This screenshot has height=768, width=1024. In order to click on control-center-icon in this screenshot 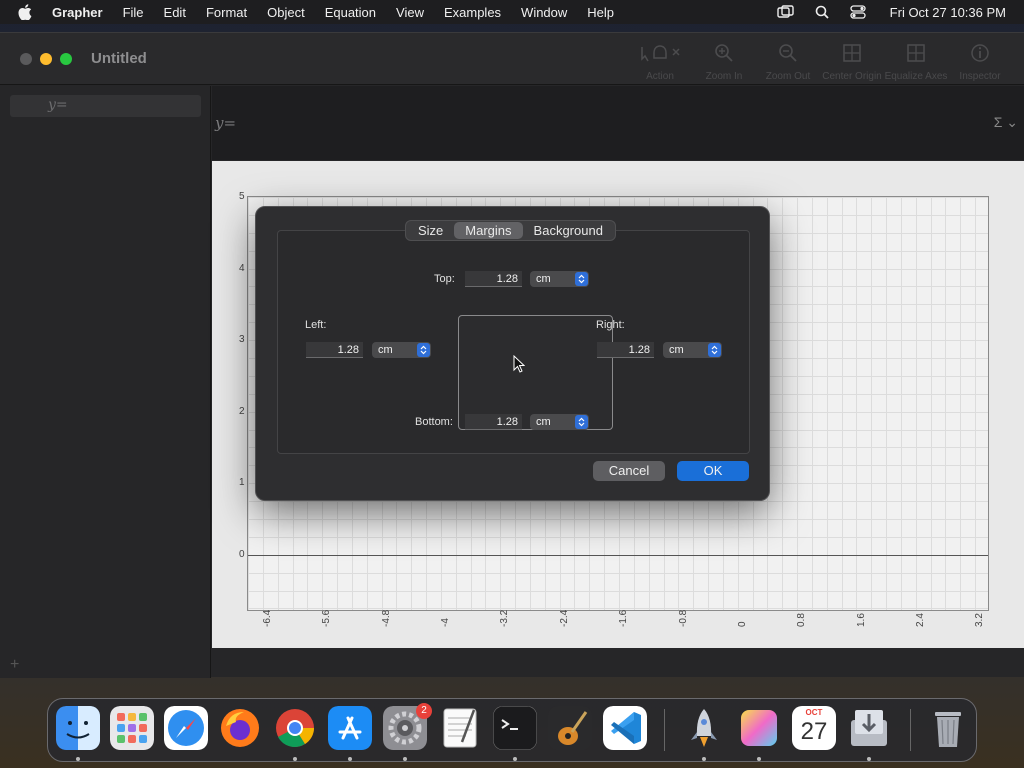, I will do `click(858, 12)`.